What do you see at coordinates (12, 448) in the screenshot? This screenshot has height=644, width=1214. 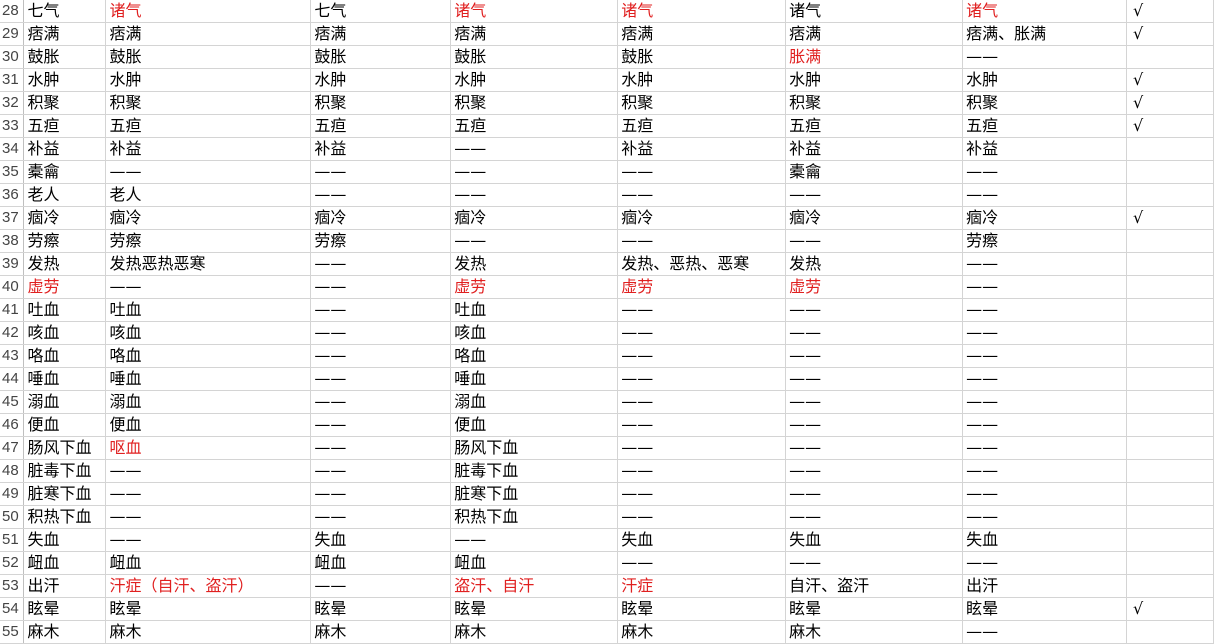 I see `row-header: 47` at bounding box center [12, 448].